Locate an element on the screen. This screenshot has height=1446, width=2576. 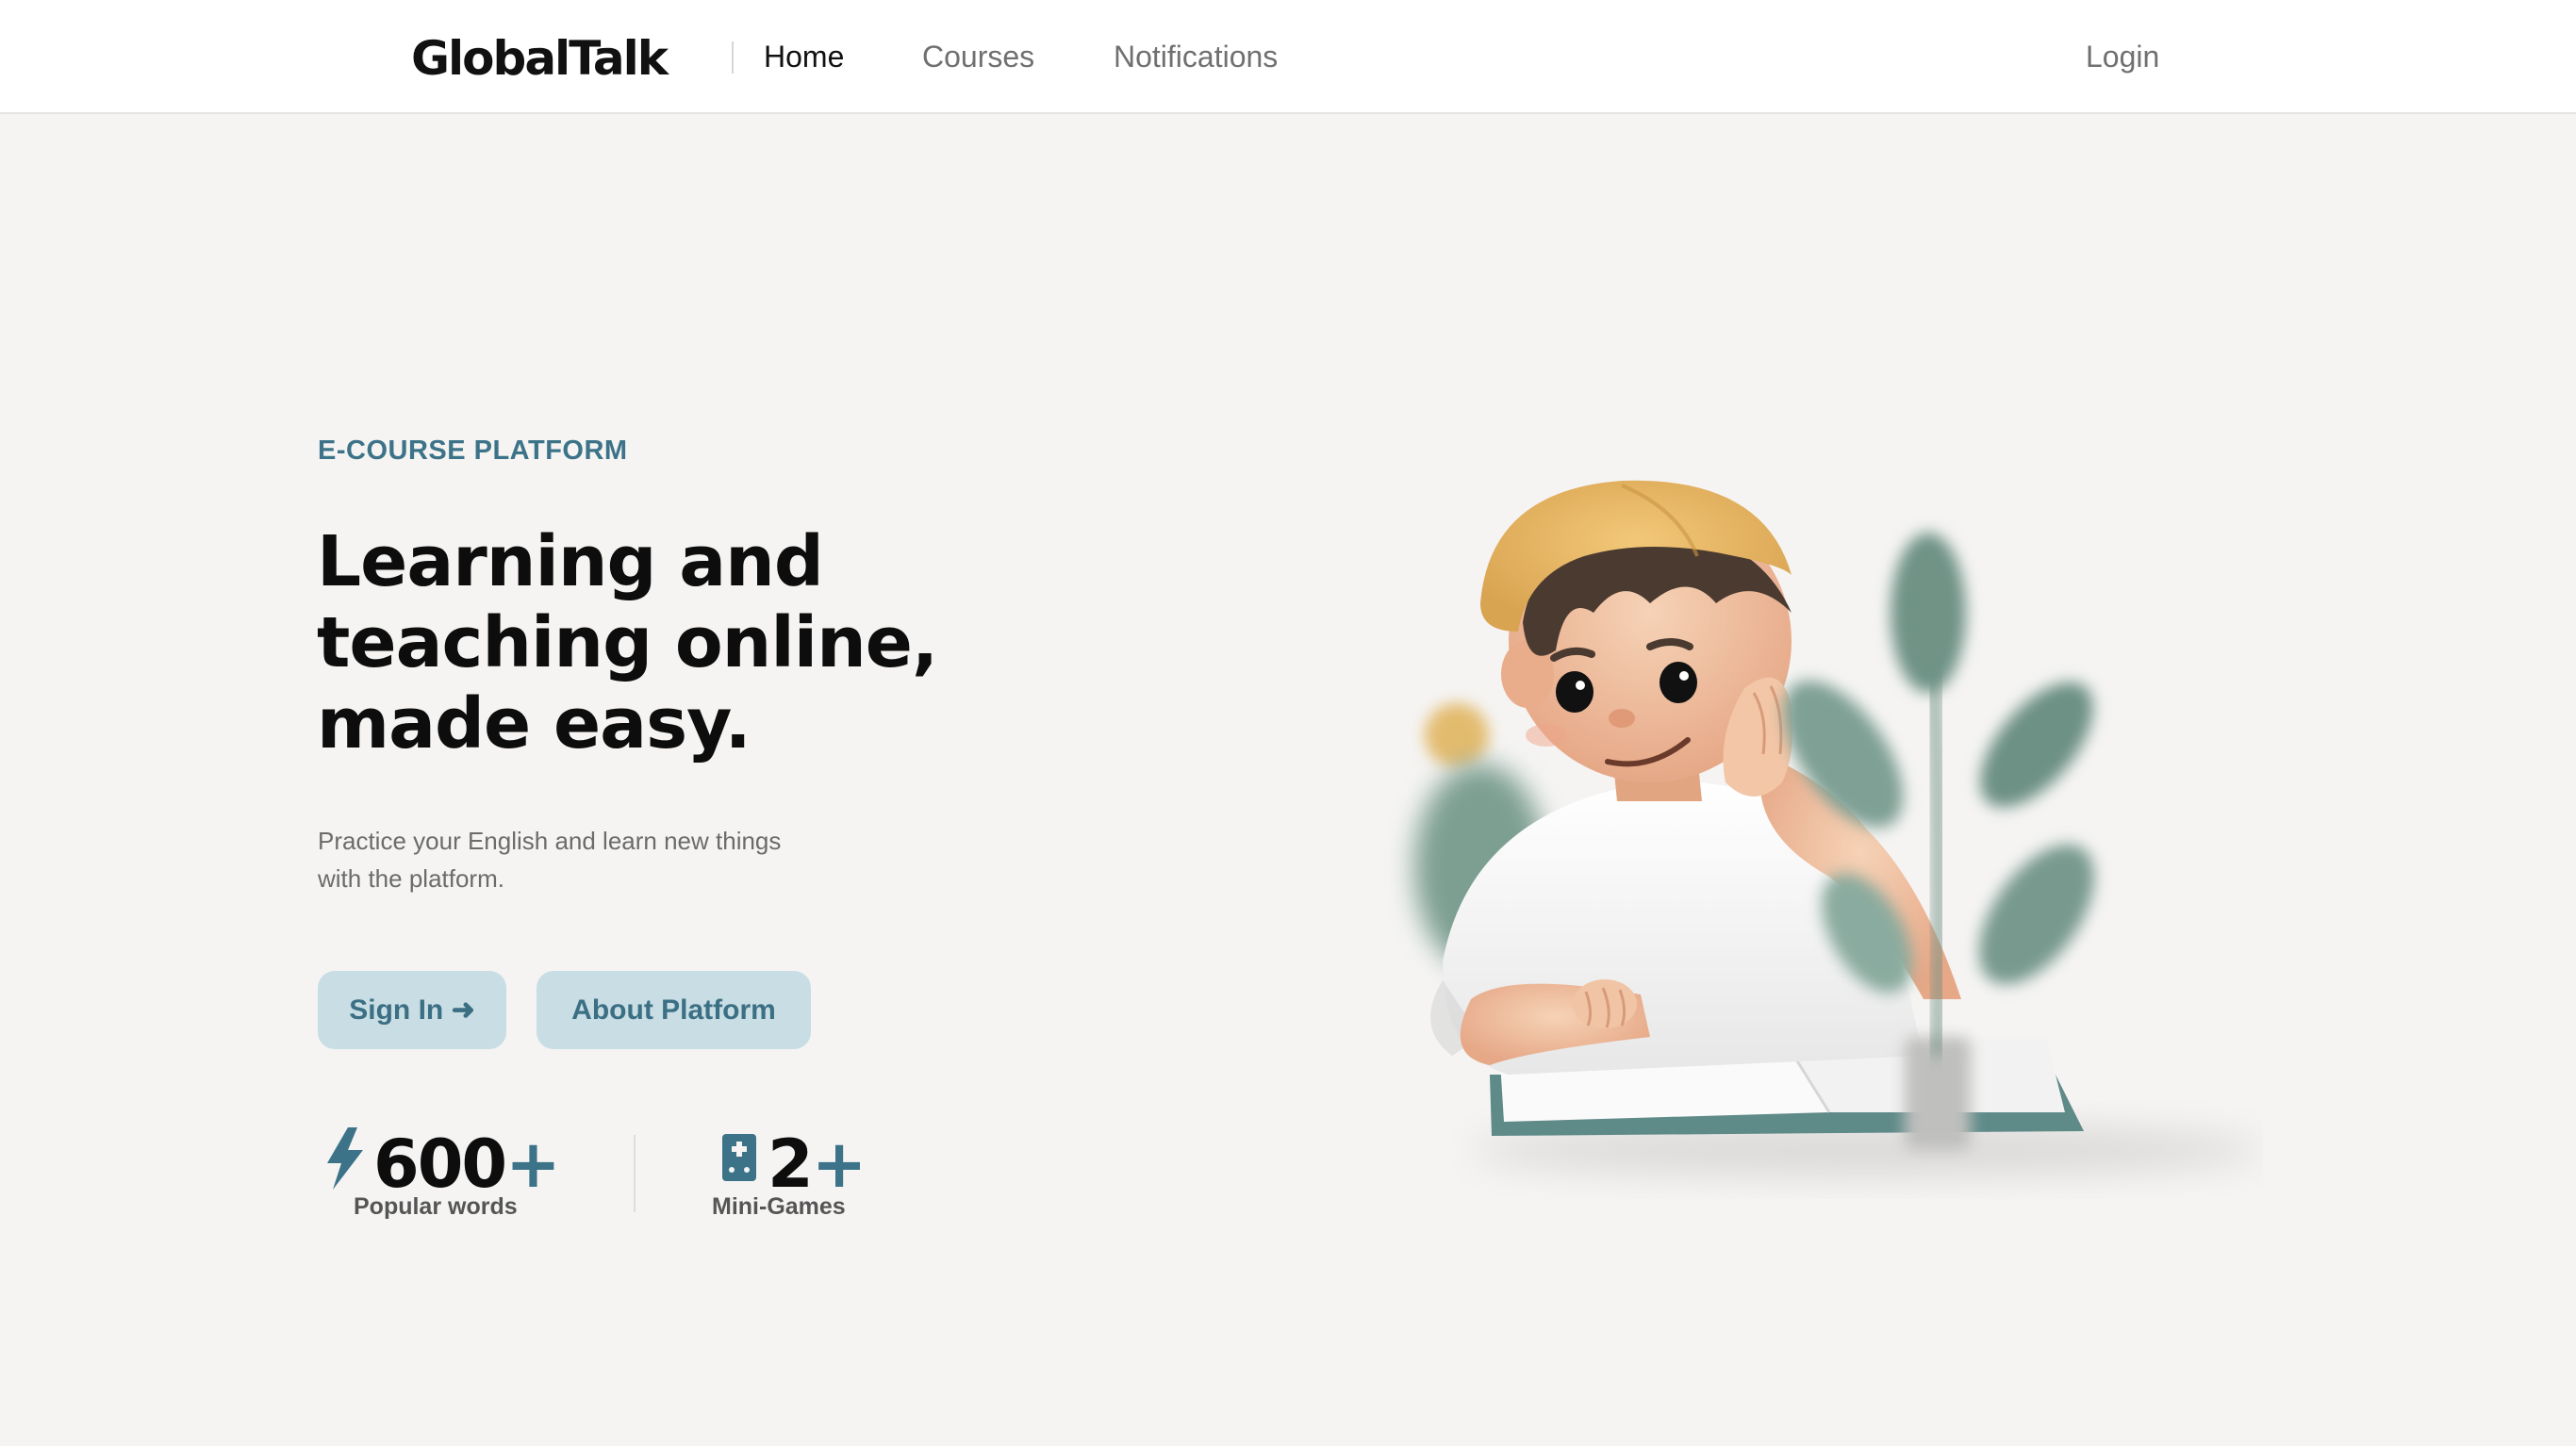
nav-divider is located at coordinates (733, 57).